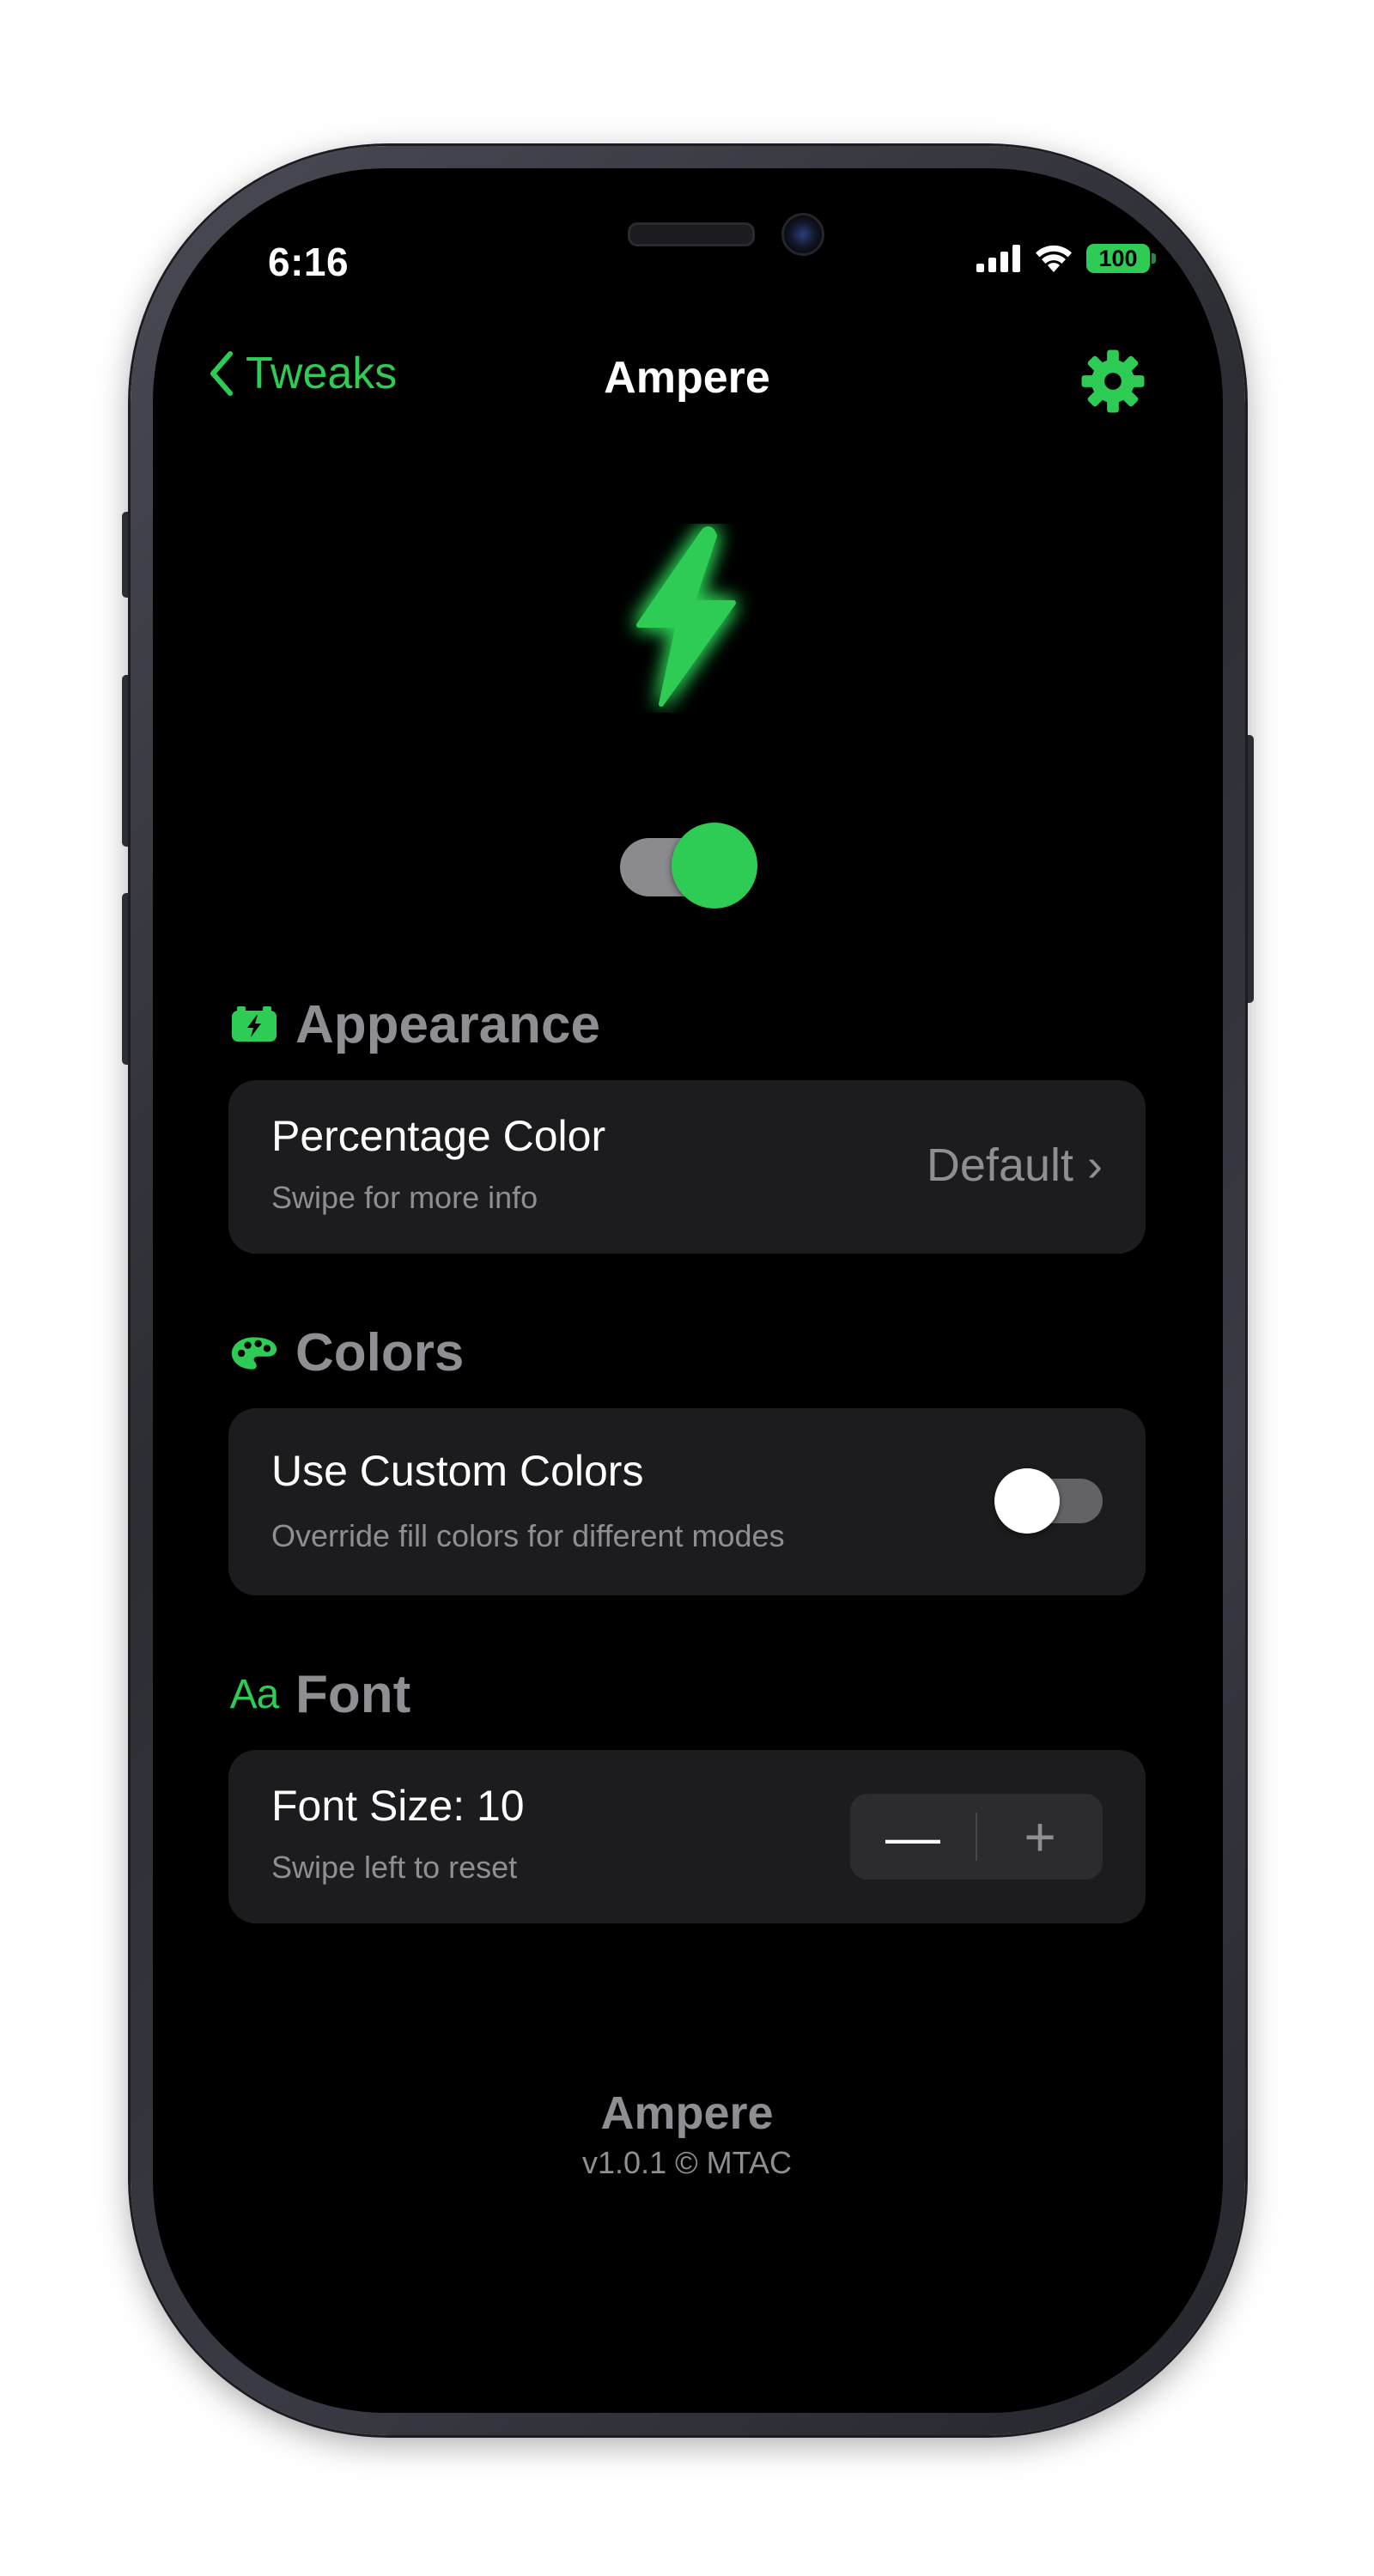  I want to click on colors-section-title: Colors, so click(380, 1352).